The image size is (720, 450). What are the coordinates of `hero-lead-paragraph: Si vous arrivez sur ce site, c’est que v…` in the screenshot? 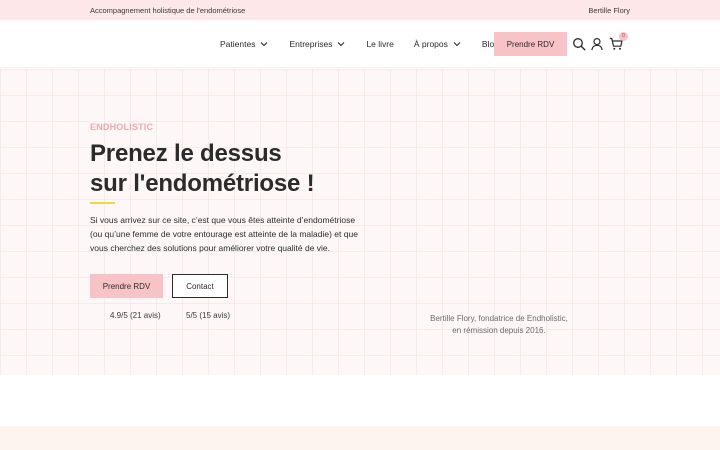 It's located at (224, 234).